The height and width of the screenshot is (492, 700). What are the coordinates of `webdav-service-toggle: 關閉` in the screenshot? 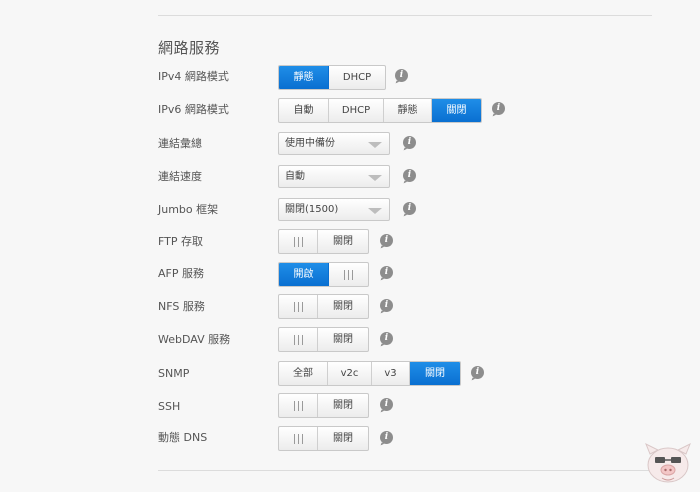 It's located at (323, 339).